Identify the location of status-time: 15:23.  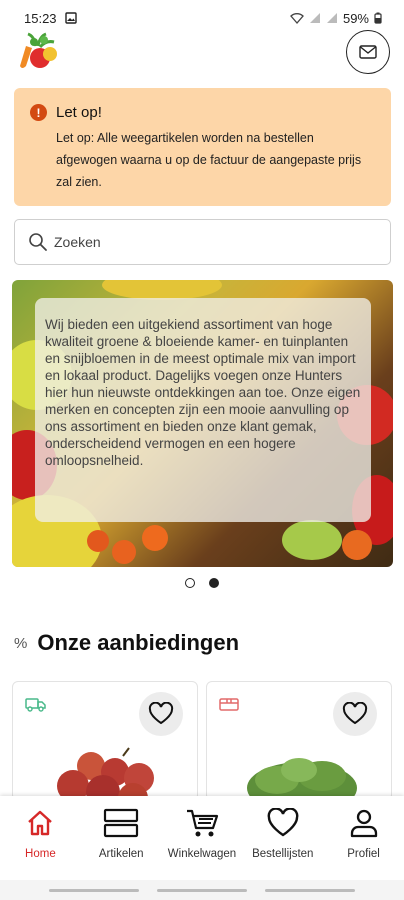
(40, 18).